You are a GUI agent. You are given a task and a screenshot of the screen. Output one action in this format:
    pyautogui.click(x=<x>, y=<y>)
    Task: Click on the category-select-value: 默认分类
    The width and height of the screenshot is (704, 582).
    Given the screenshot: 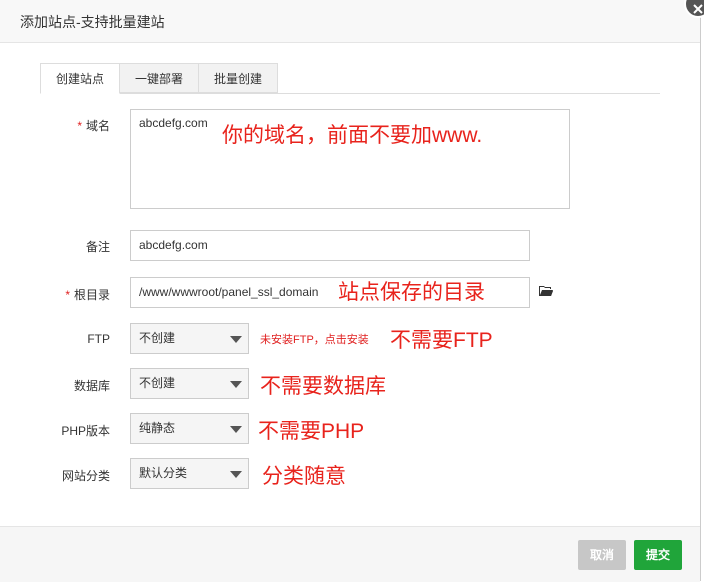 What is the action you would take?
    pyautogui.click(x=163, y=473)
    